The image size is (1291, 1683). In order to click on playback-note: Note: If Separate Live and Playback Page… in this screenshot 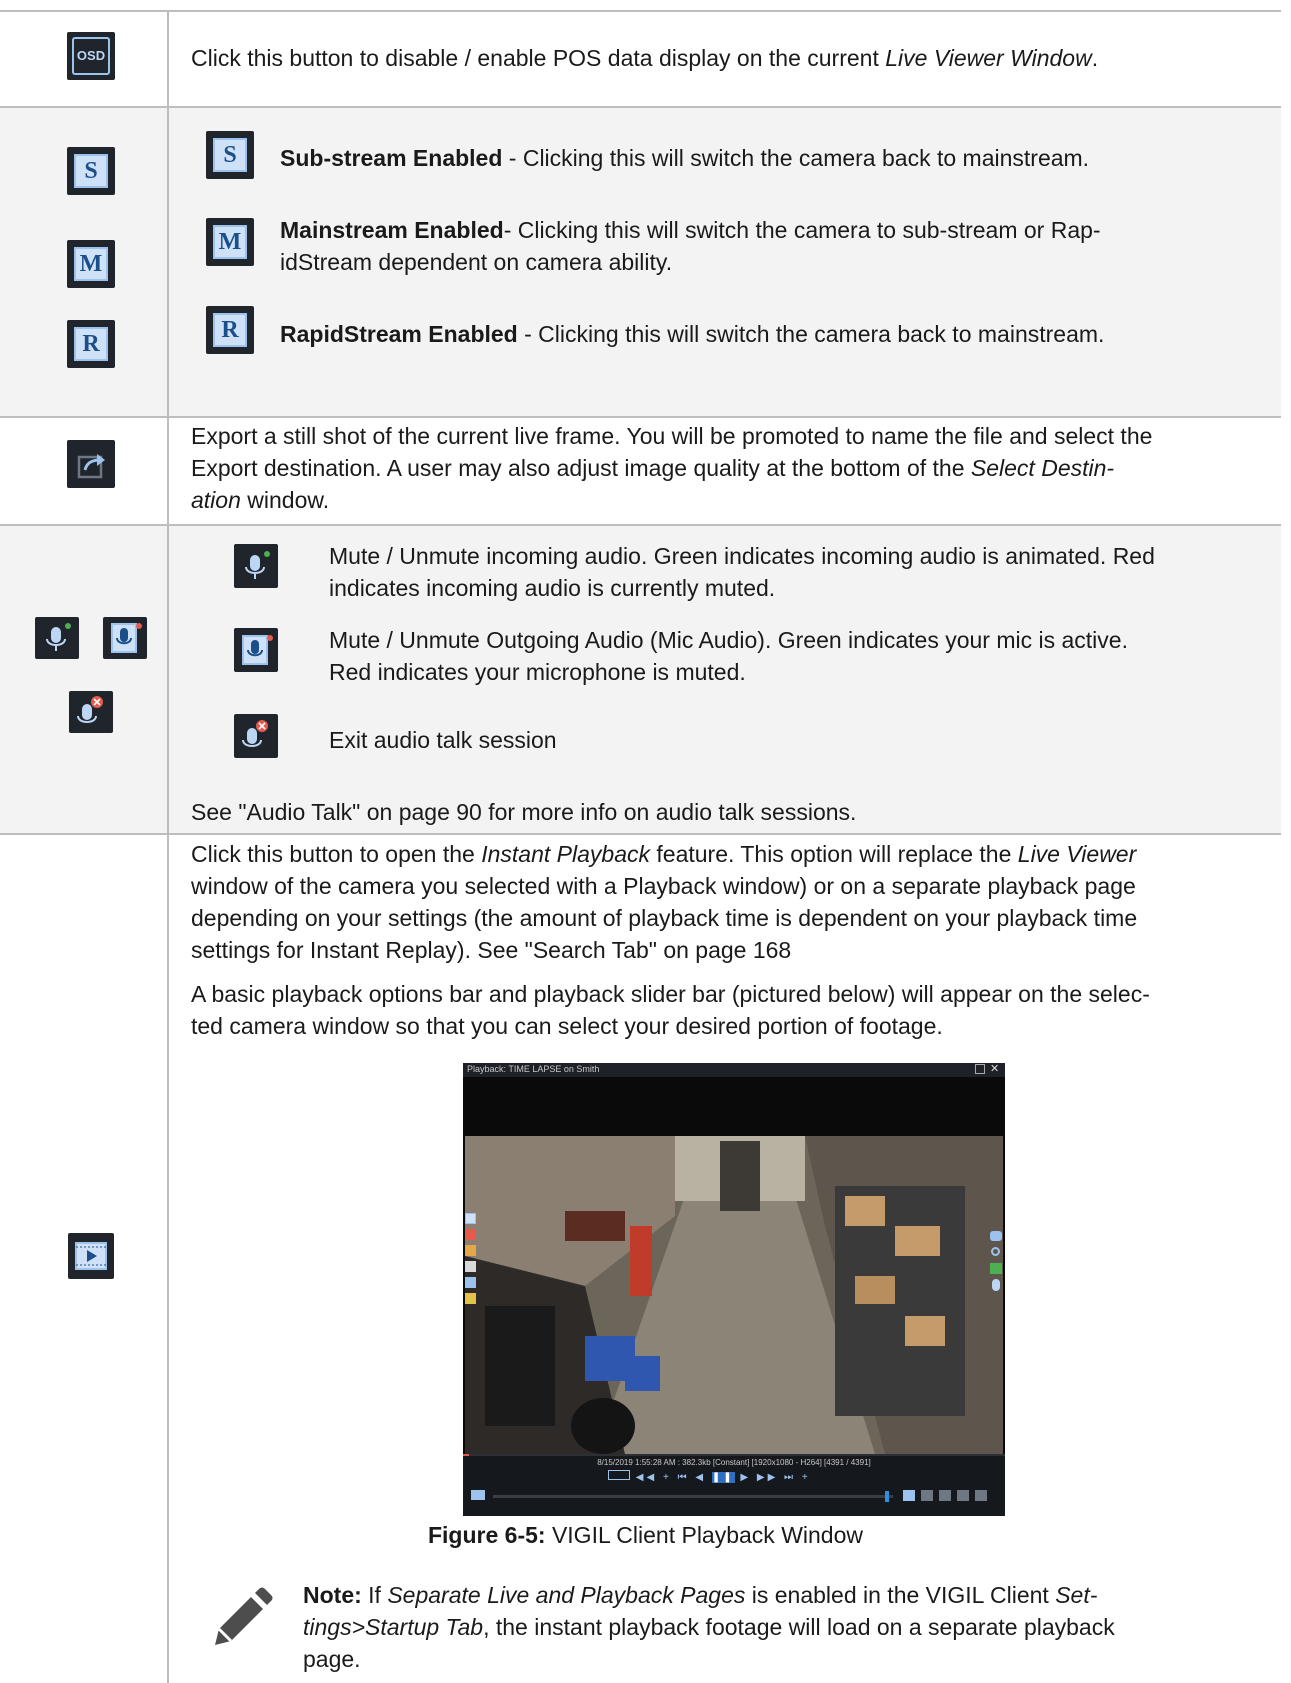, I will do `click(709, 1627)`.